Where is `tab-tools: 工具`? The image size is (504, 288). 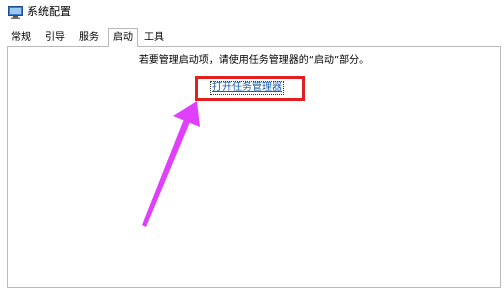
tab-tools: 工具 is located at coordinates (154, 37).